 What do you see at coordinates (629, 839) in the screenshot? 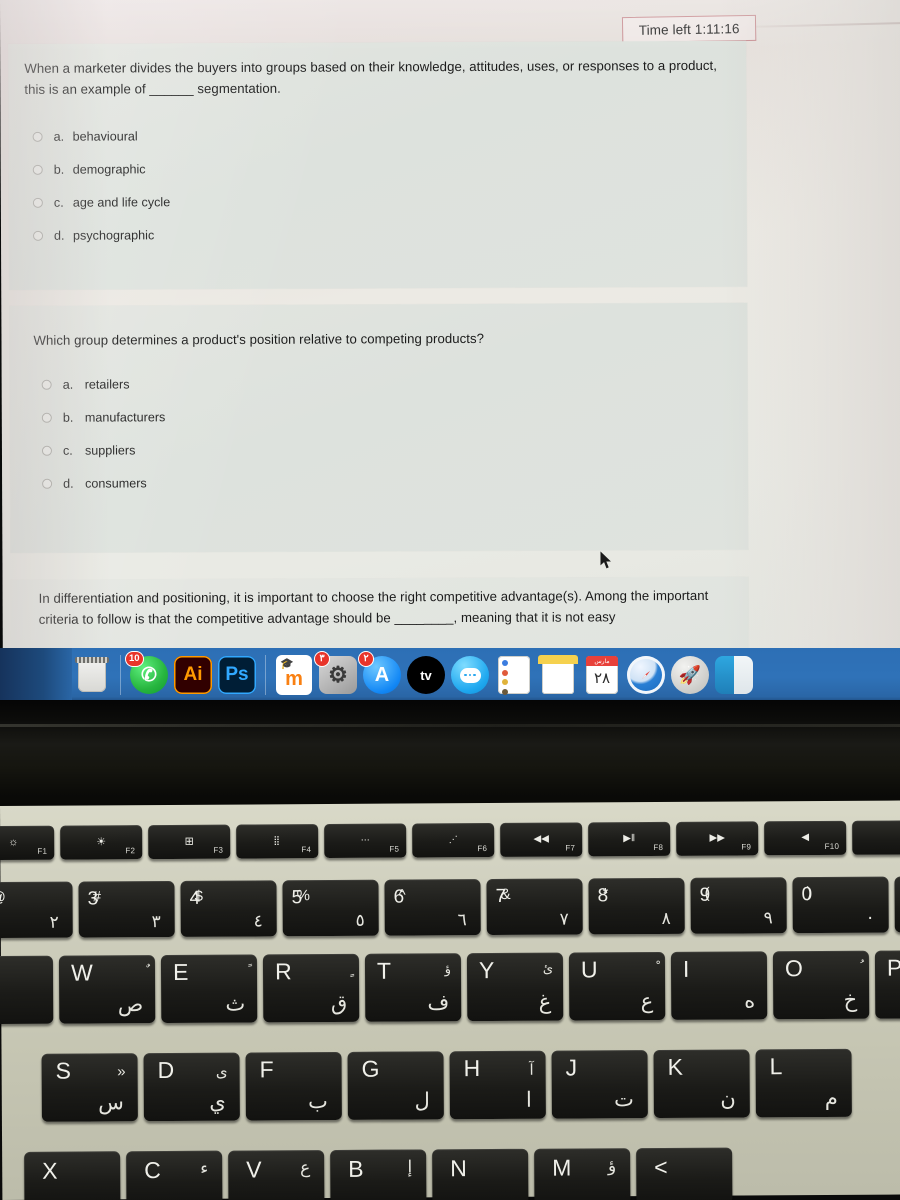
I see `key-f8: ▶‖ F8` at bounding box center [629, 839].